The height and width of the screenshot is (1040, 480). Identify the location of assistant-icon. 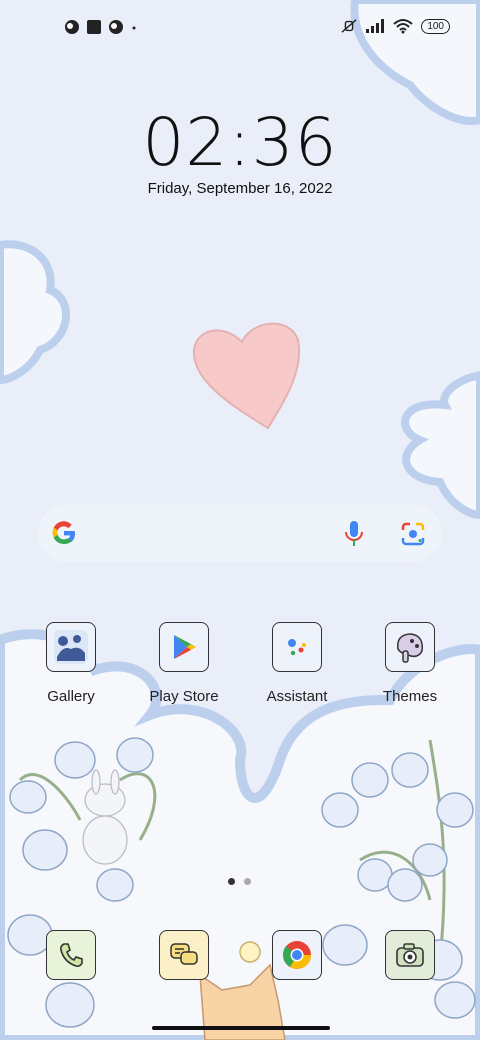
(297, 647).